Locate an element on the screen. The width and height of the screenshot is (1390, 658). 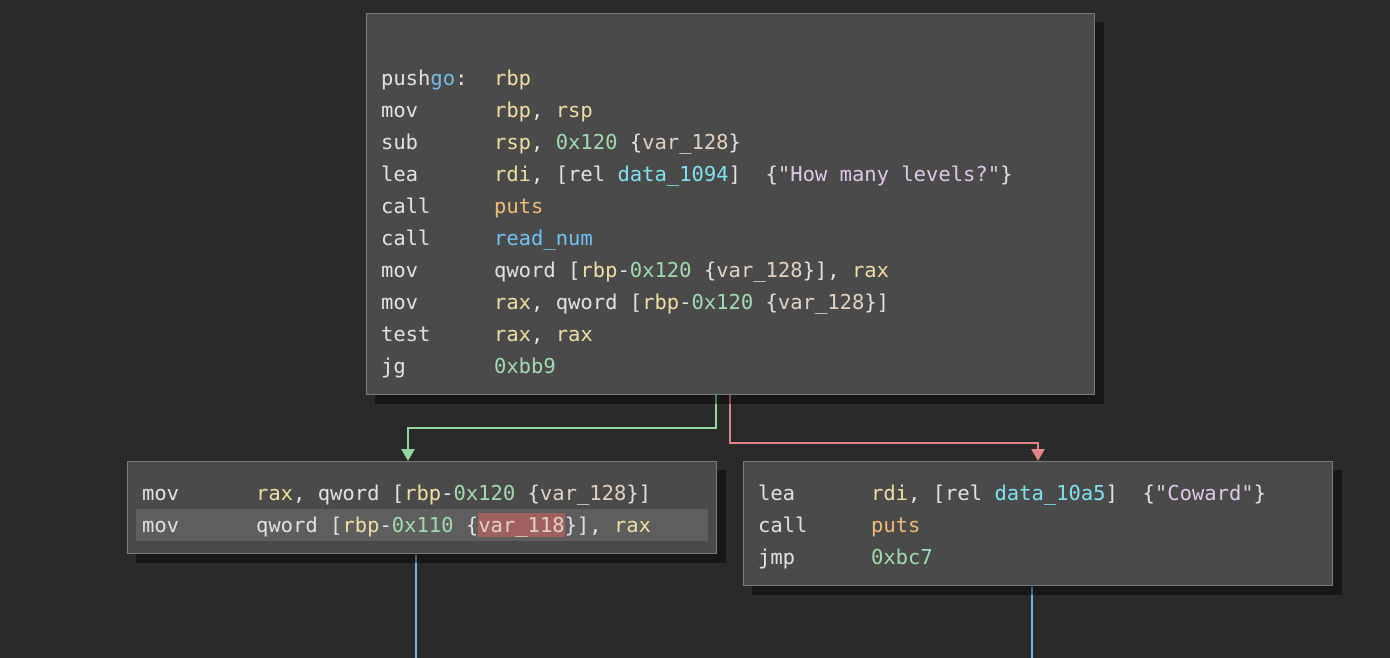
operands: 0xbb9 is located at coordinates (525, 366).